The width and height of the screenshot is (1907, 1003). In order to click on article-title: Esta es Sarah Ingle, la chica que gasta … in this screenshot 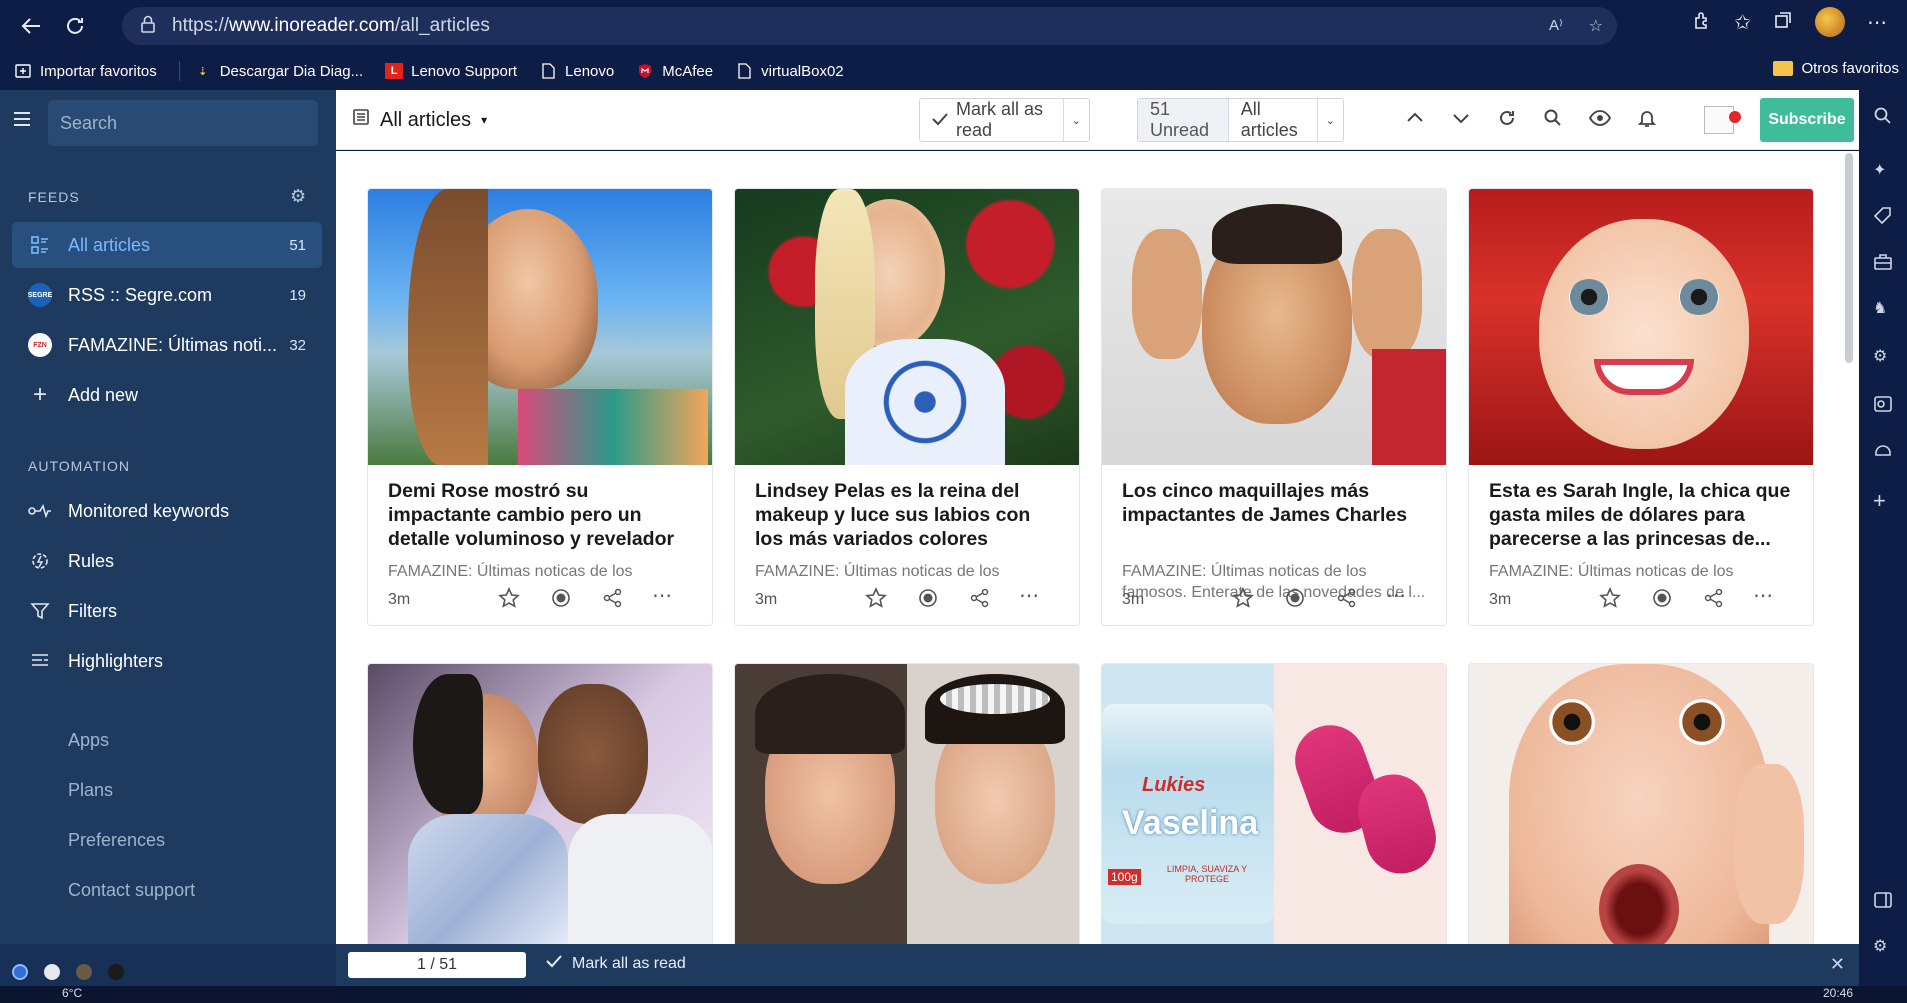, I will do `click(1641, 510)`.